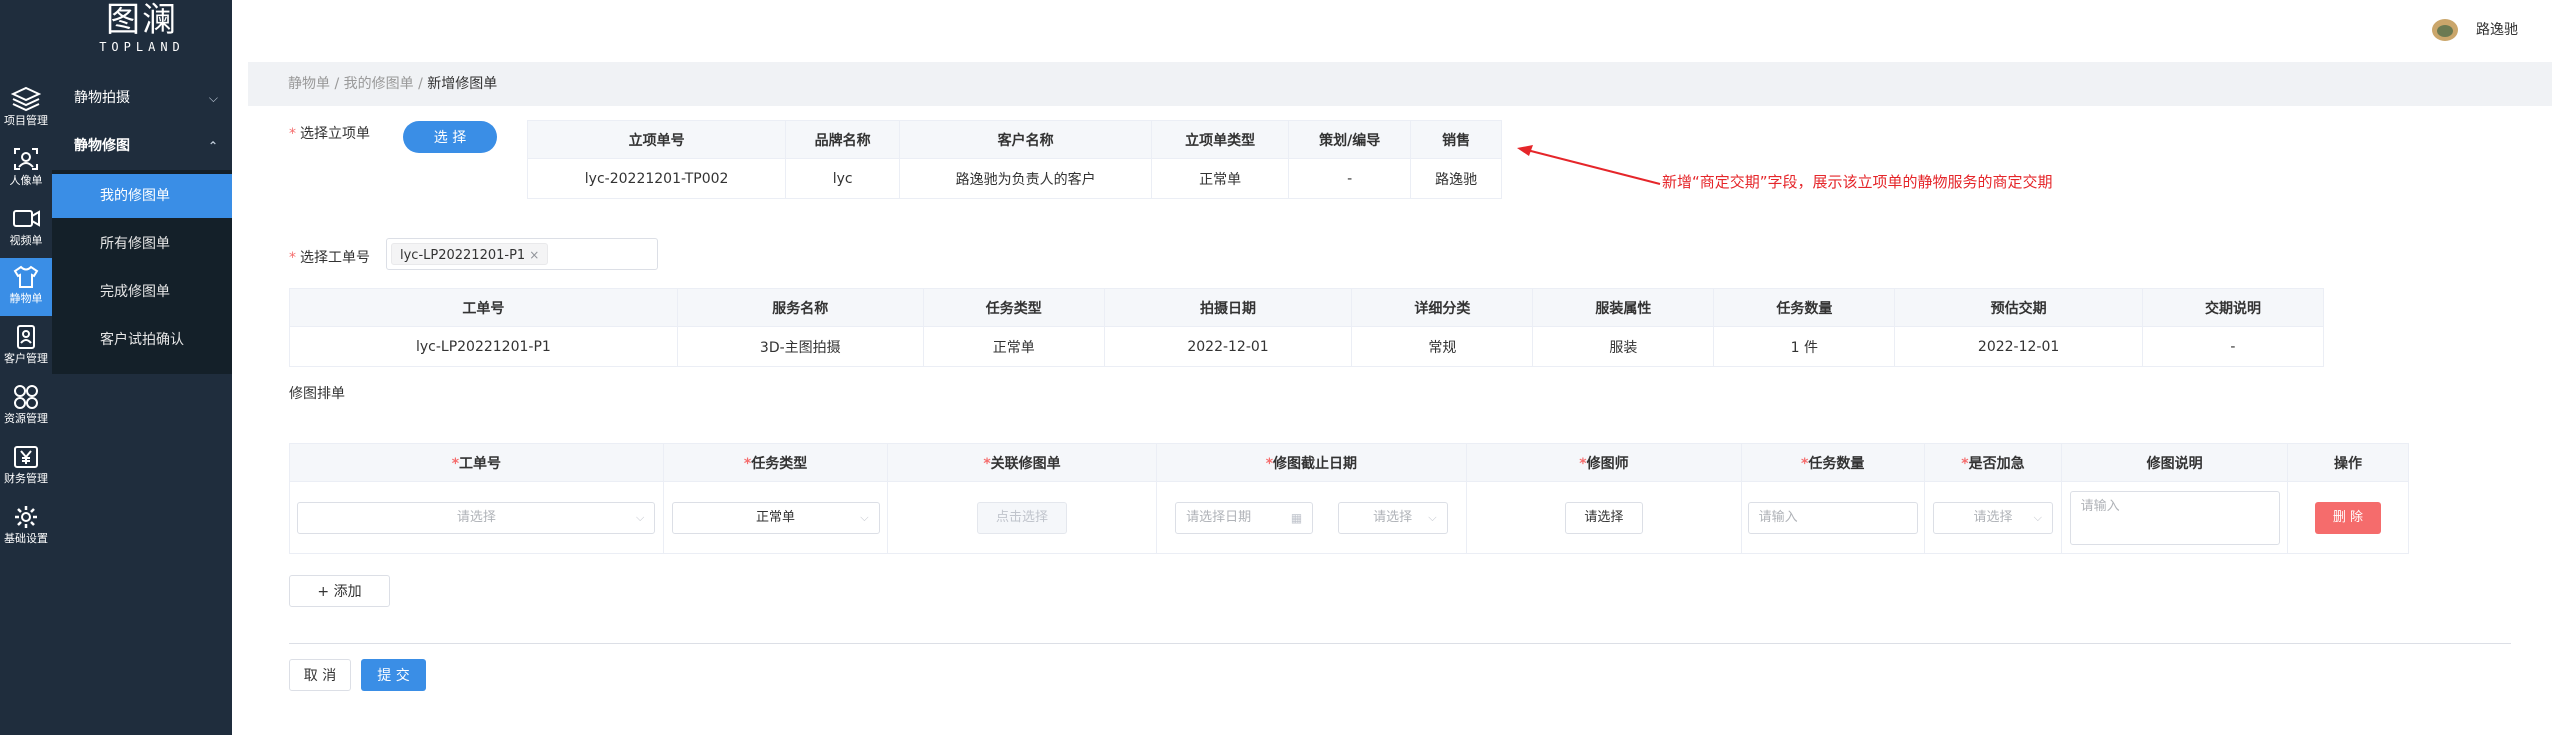  Describe the element at coordinates (1392, 517) in the screenshot. I see `deadline-time-dropdown: 请选择 ⌵` at that location.